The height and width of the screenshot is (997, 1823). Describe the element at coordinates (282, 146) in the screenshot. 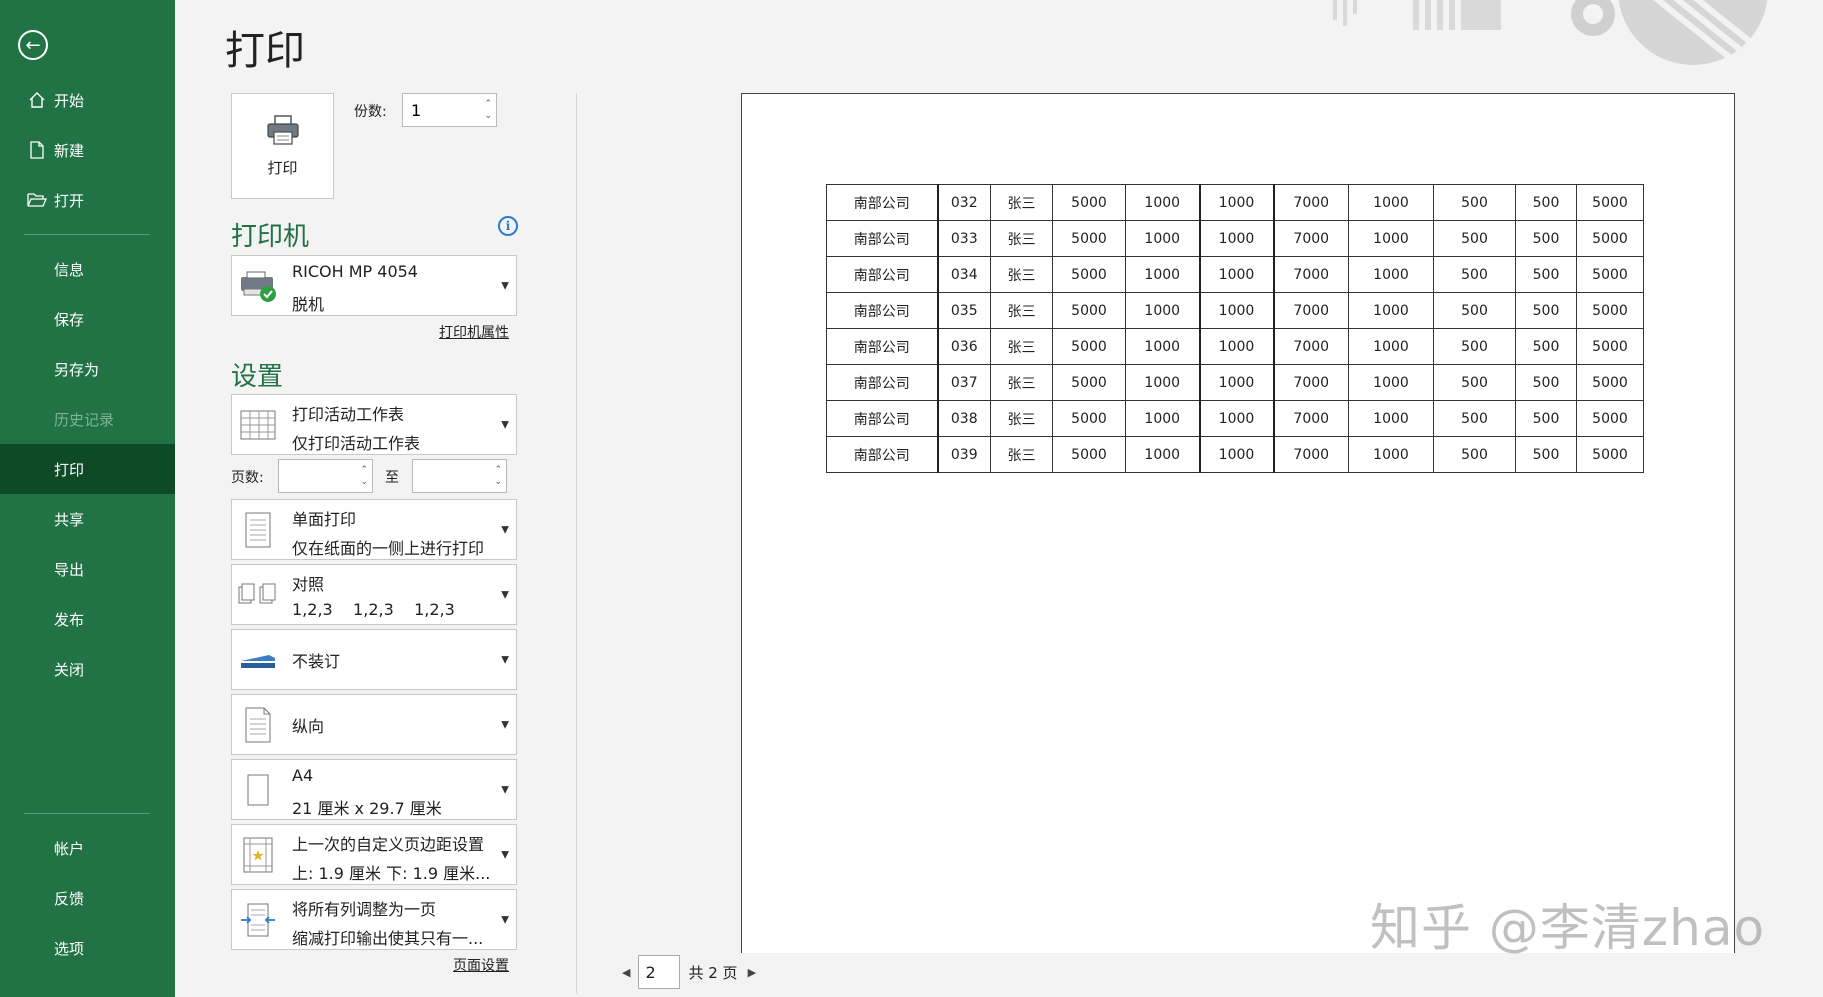

I see `print-button: 打印` at that location.